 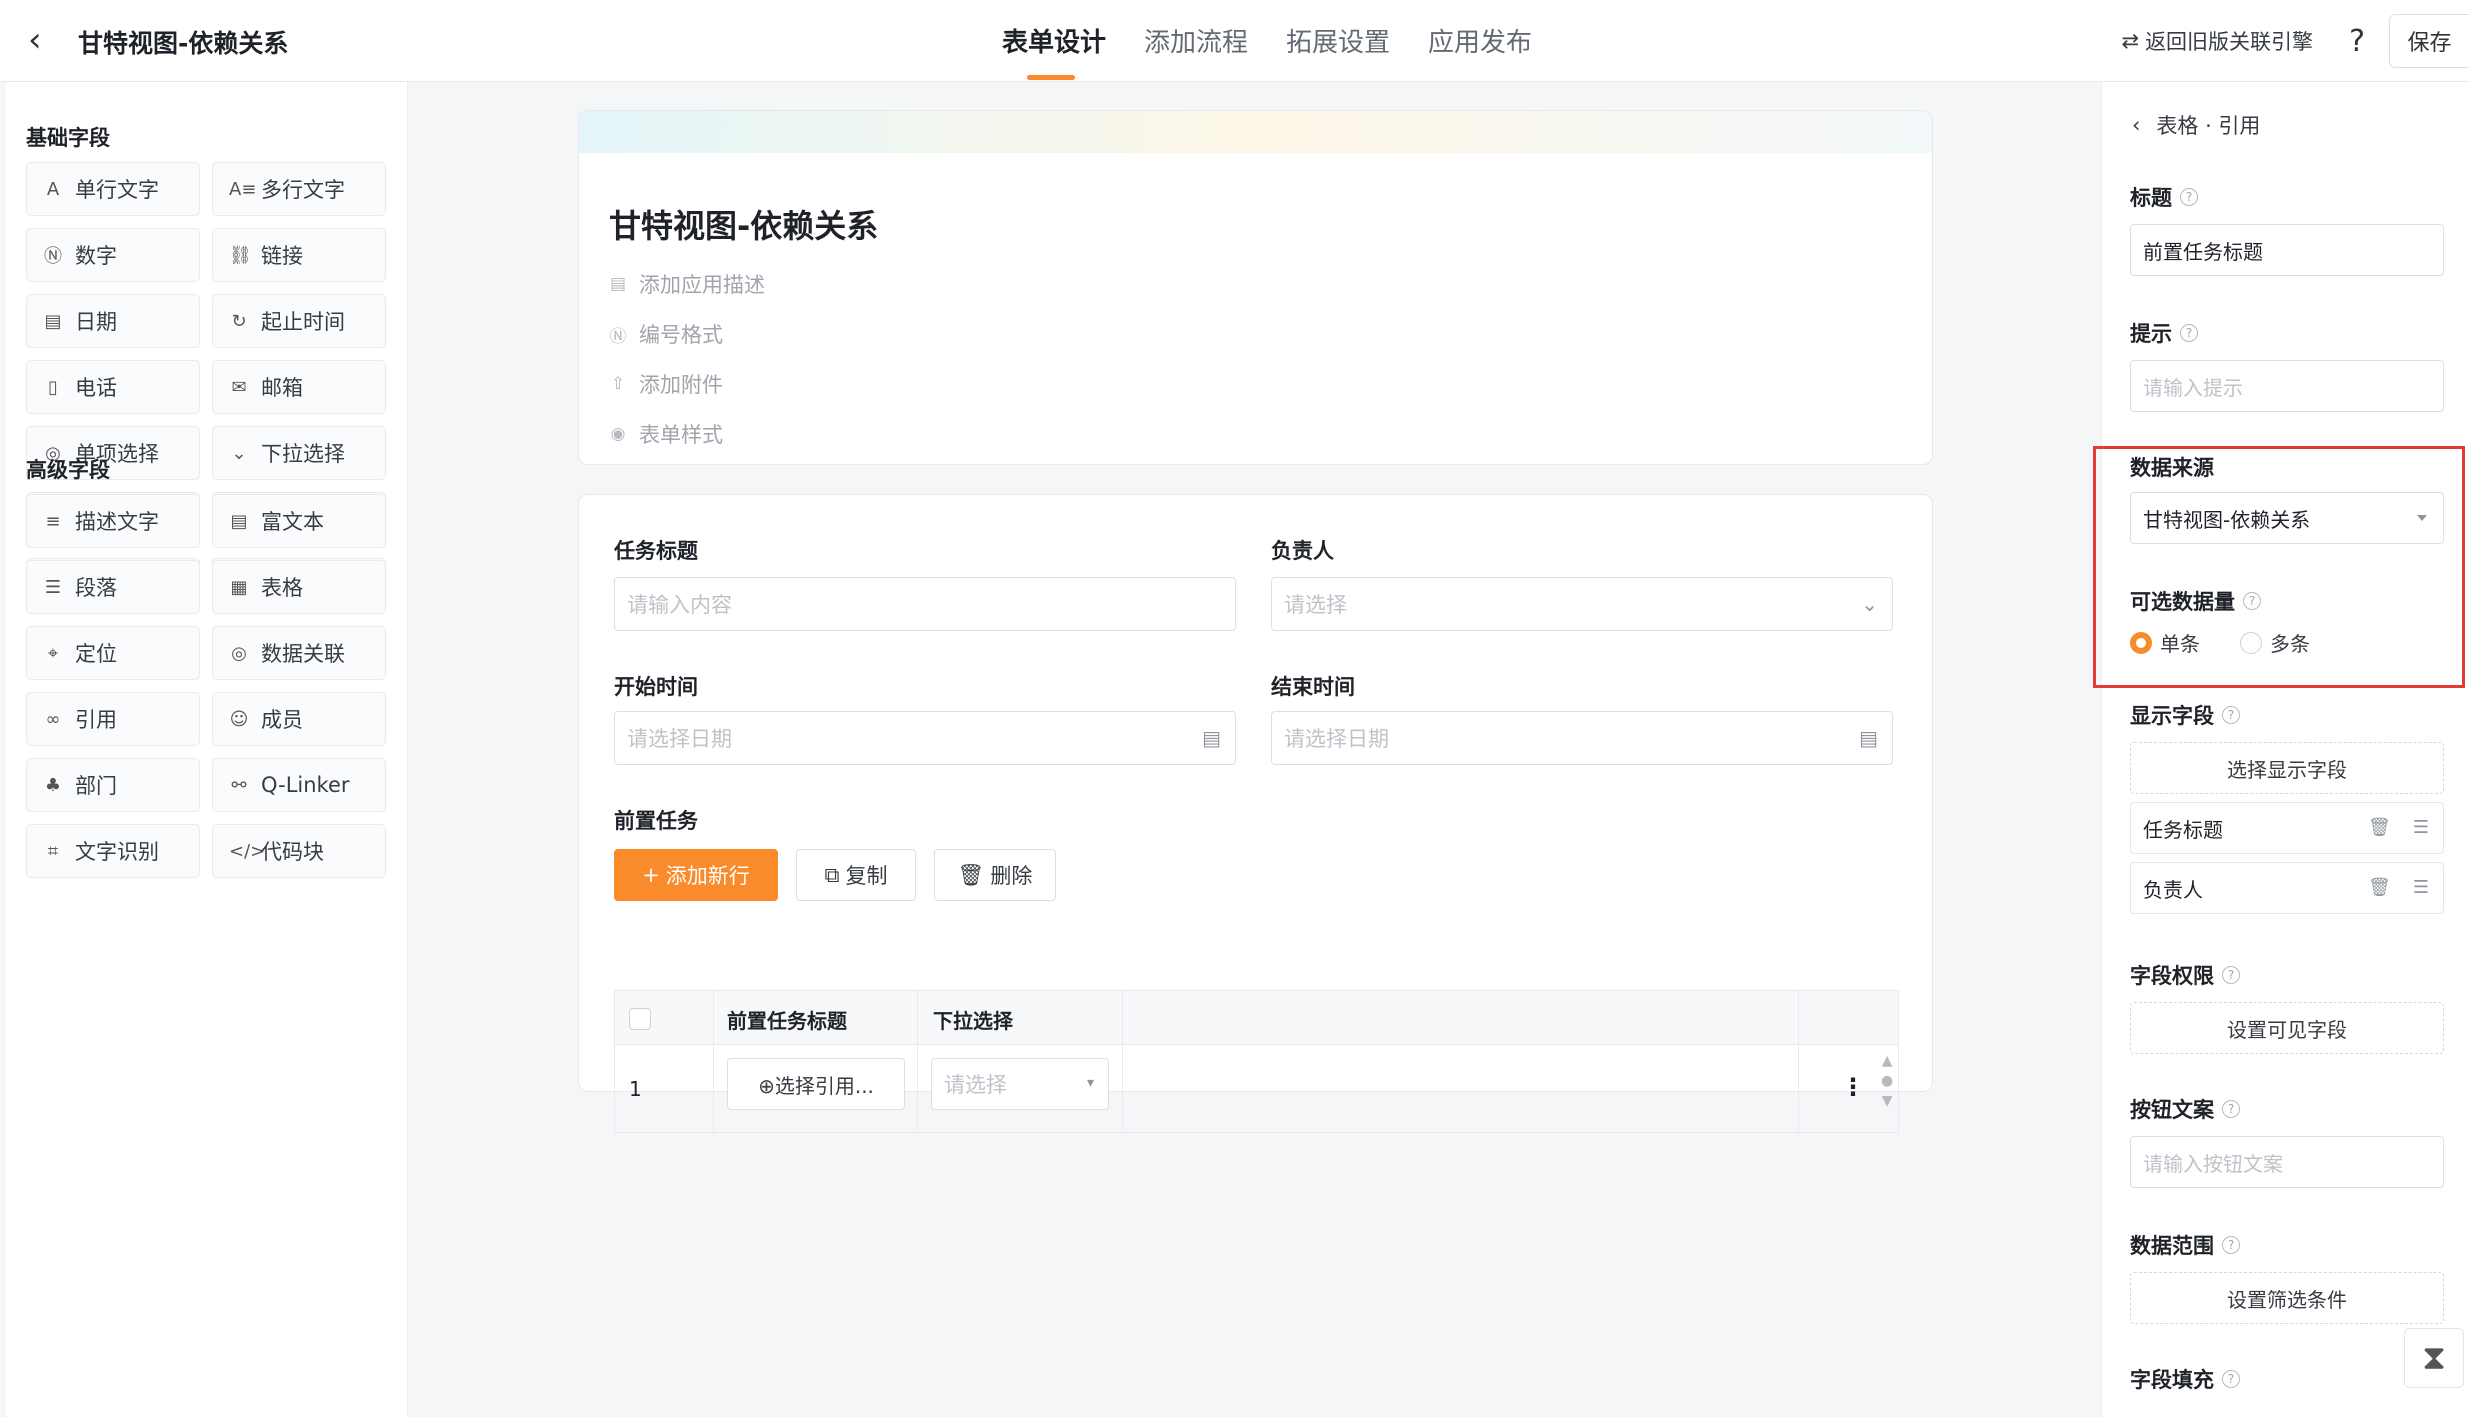 What do you see at coordinates (2287, 1028) in the screenshot?
I see `set-visible-fields-button: 设置可见字段` at bounding box center [2287, 1028].